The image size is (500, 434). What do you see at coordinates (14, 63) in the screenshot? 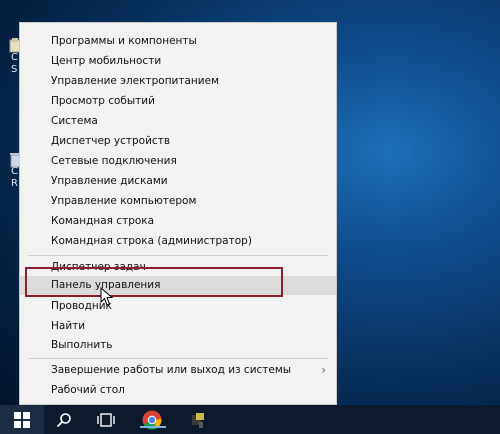
I see `desktop-icon-label: C S` at bounding box center [14, 63].